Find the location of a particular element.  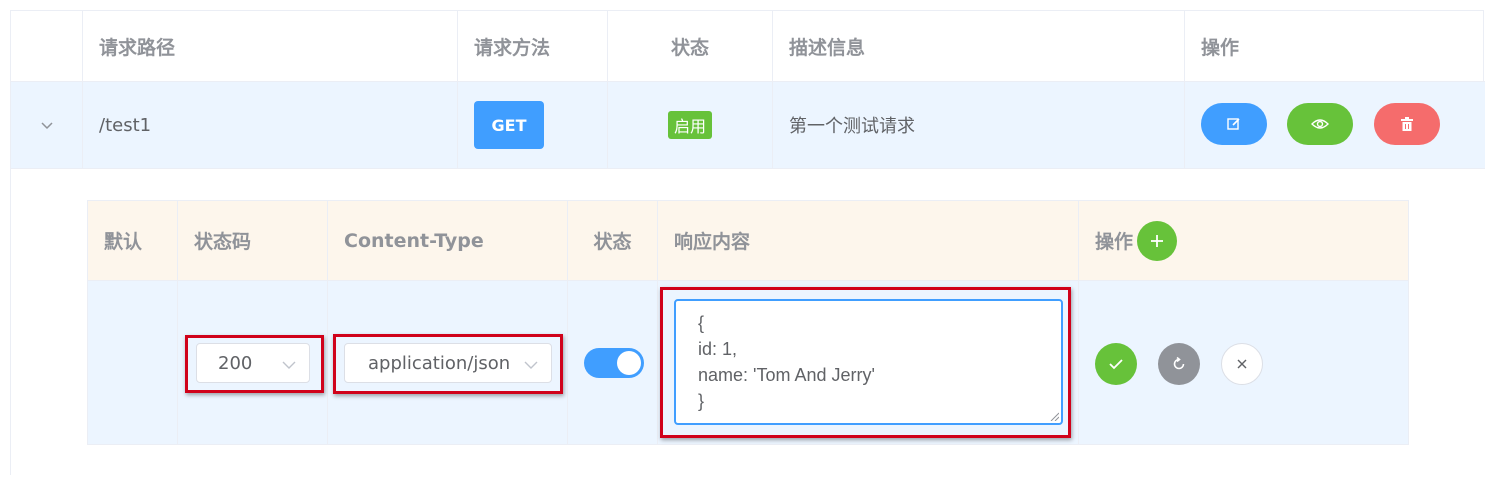

header-response-actions-label: 操作 is located at coordinates (1114, 242).